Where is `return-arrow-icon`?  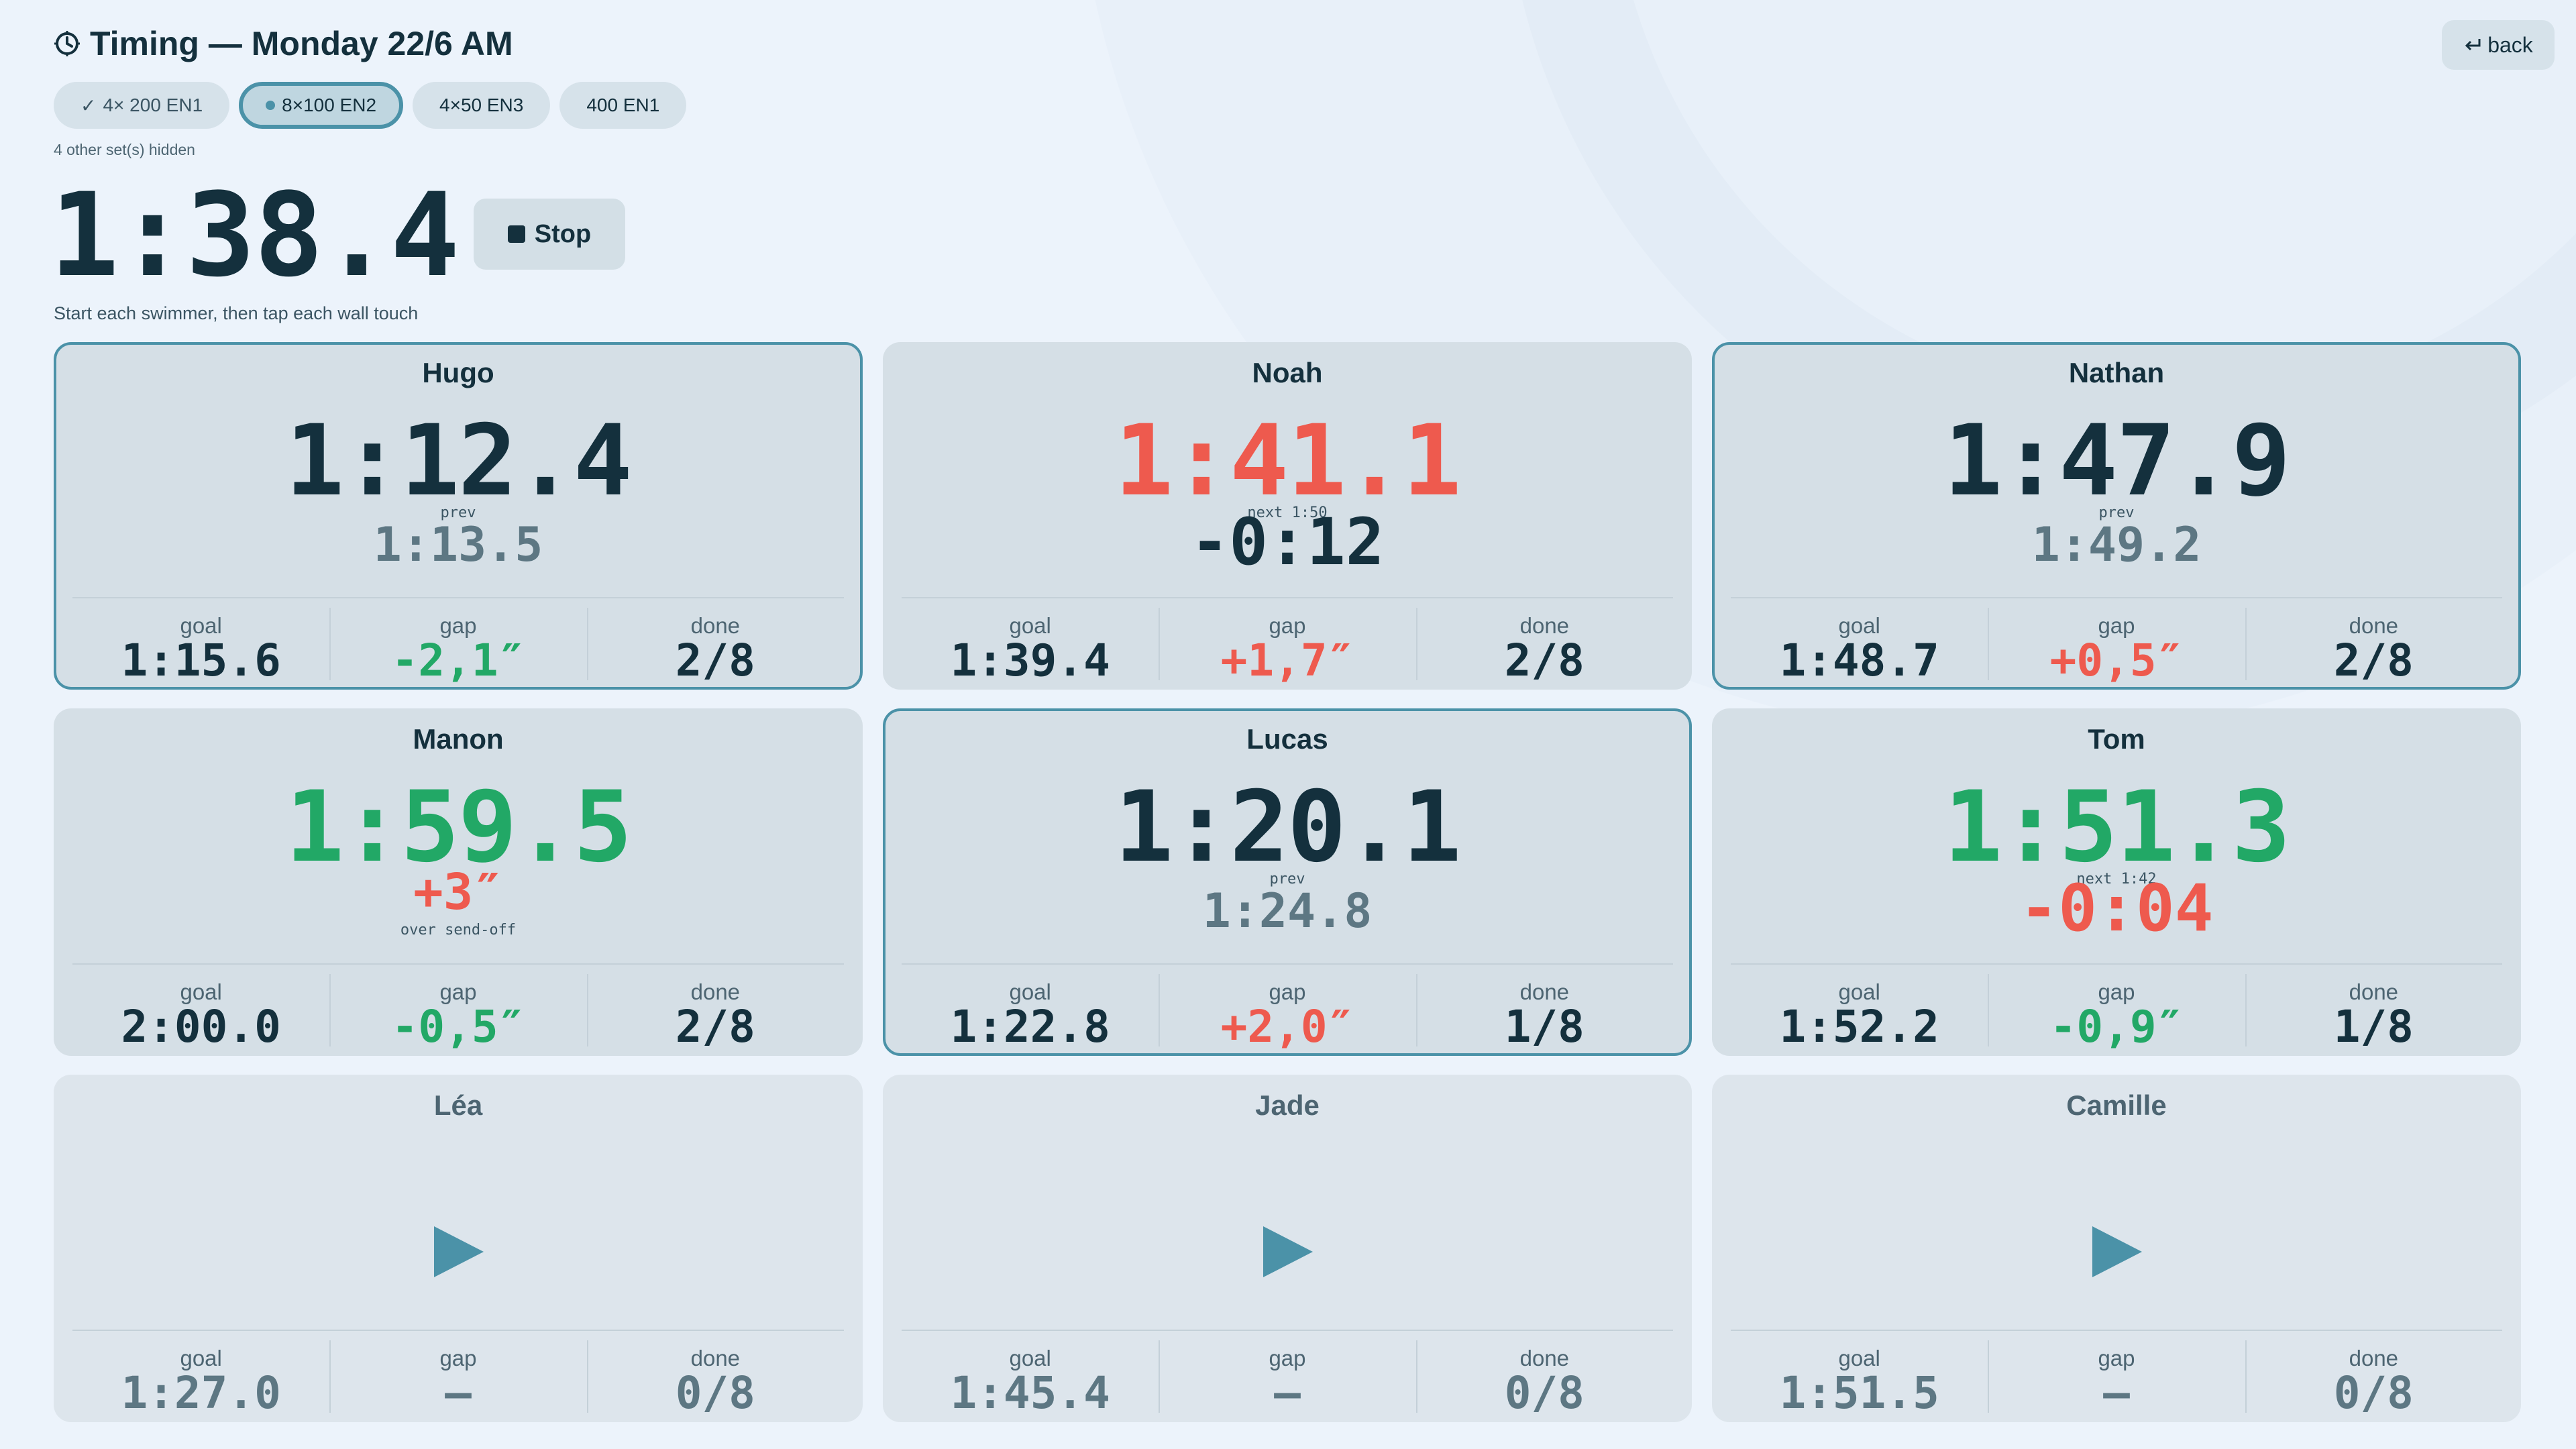 return-arrow-icon is located at coordinates (2473, 45).